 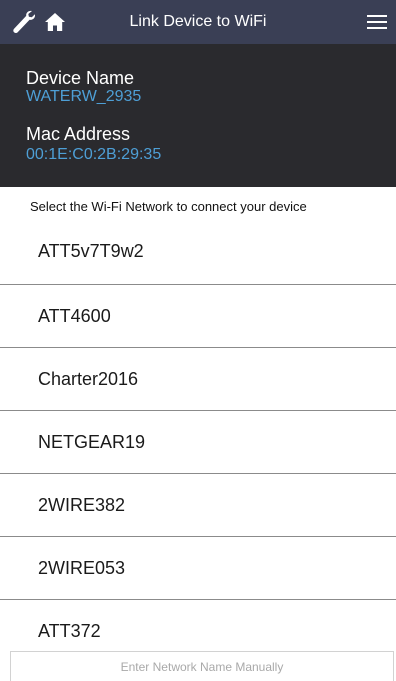 What do you see at coordinates (198, 316) in the screenshot?
I see `network-item: ATT4600` at bounding box center [198, 316].